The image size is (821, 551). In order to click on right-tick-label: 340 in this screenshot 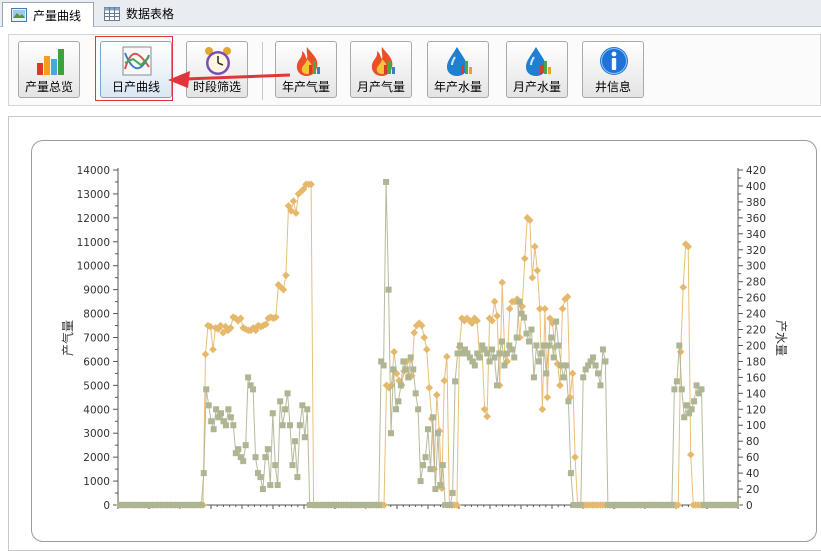, I will do `click(756, 235)`.